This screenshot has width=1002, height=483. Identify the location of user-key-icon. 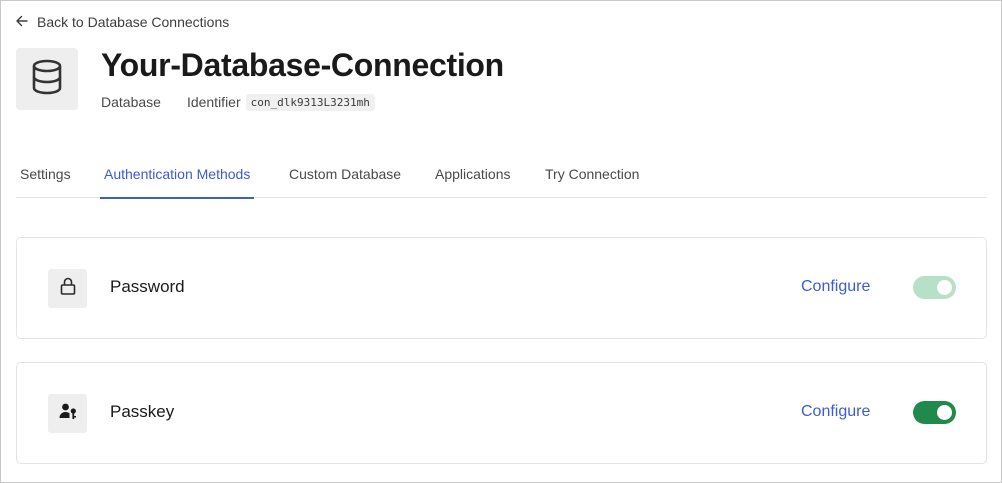
(68, 413).